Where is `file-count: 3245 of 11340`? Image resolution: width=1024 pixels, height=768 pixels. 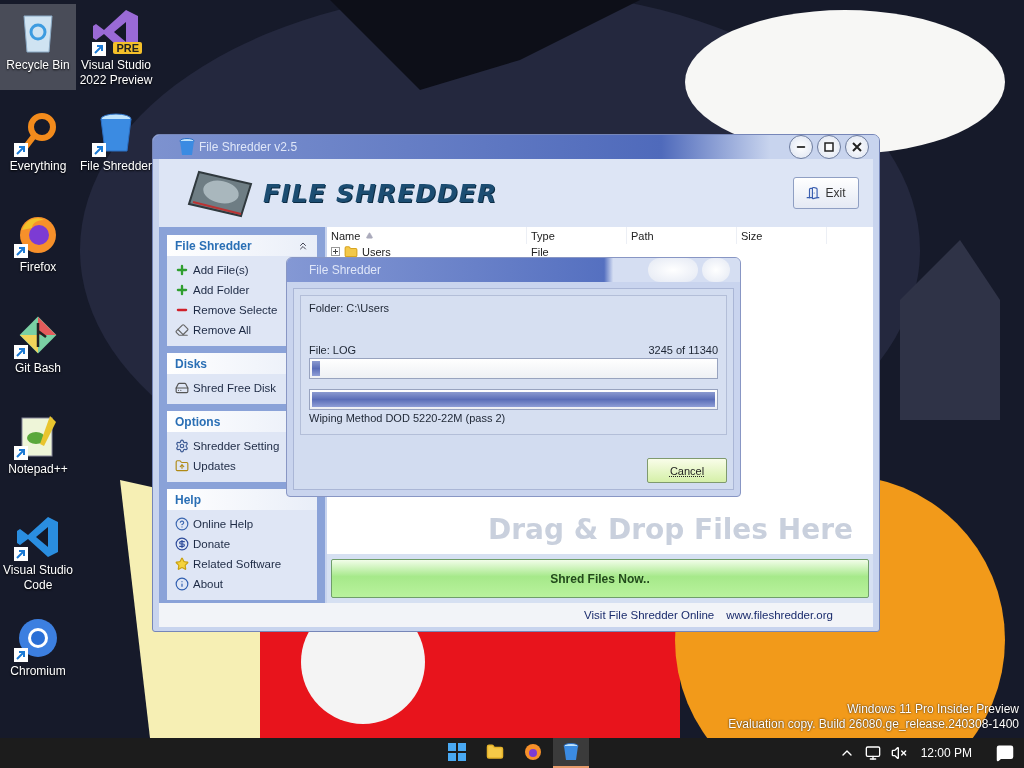 file-count: 3245 of 11340 is located at coordinates (683, 350).